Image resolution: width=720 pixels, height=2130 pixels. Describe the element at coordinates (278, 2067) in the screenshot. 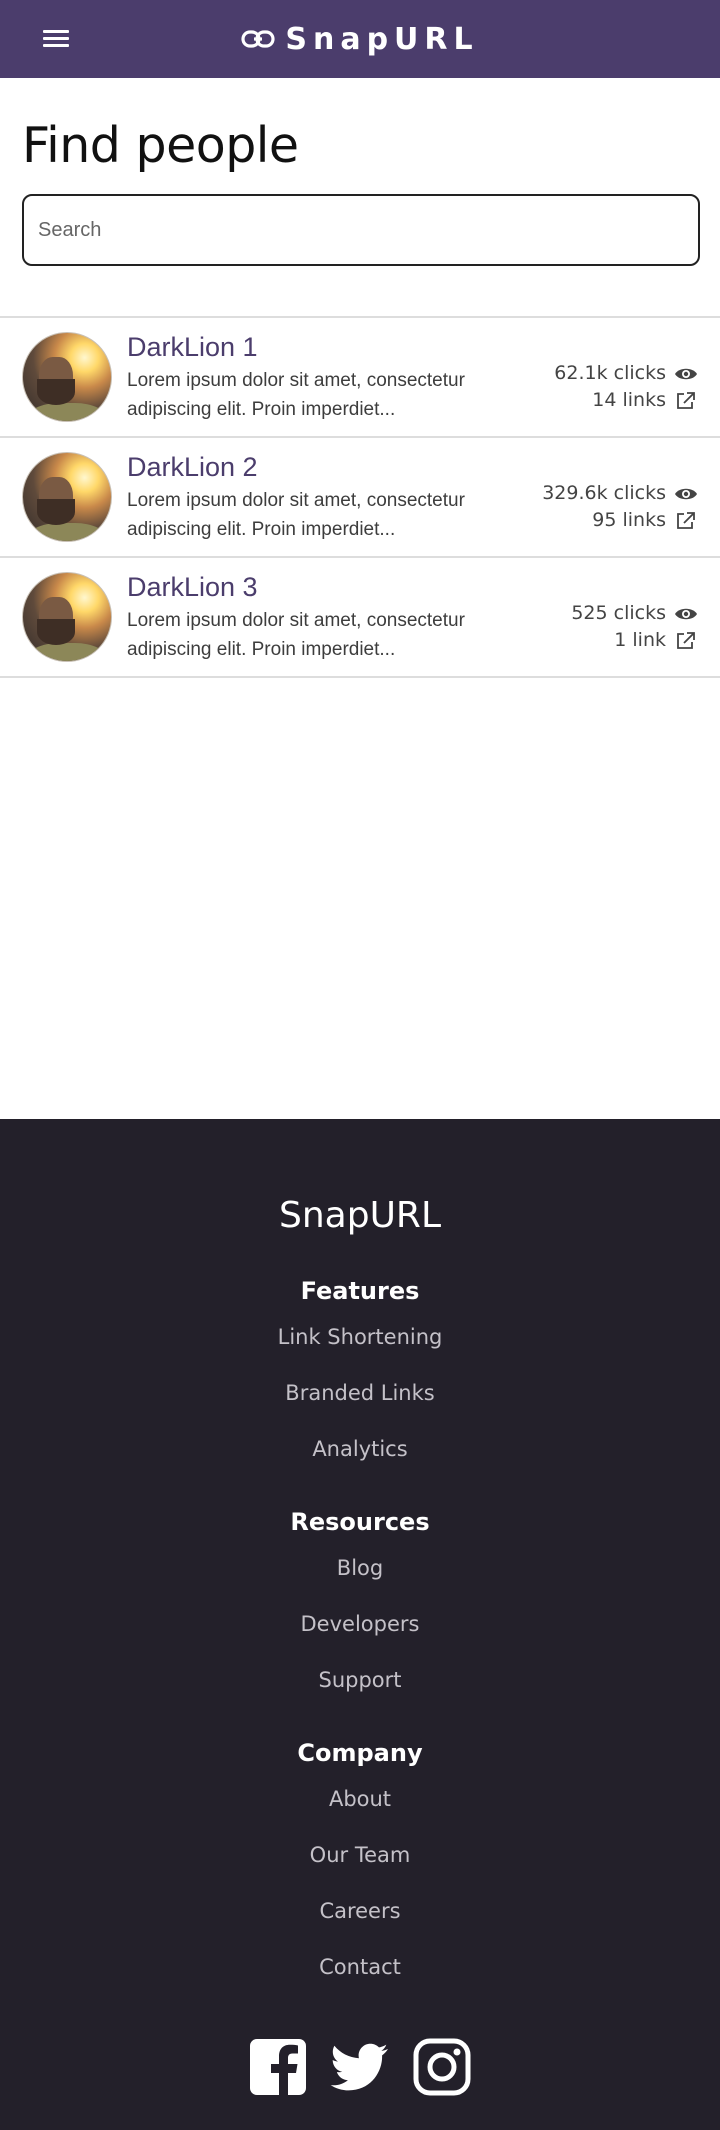

I see `facebook-icon` at that location.